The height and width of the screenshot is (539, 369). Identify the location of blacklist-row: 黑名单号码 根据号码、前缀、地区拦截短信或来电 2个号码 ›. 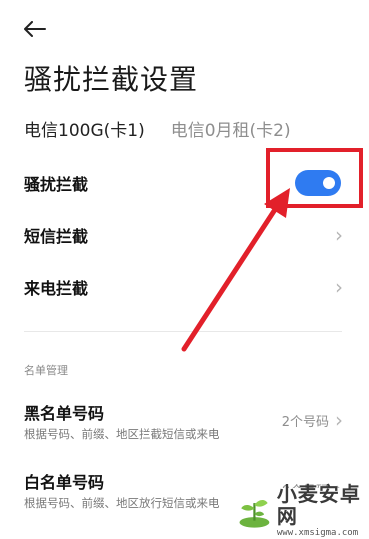
(184, 426).